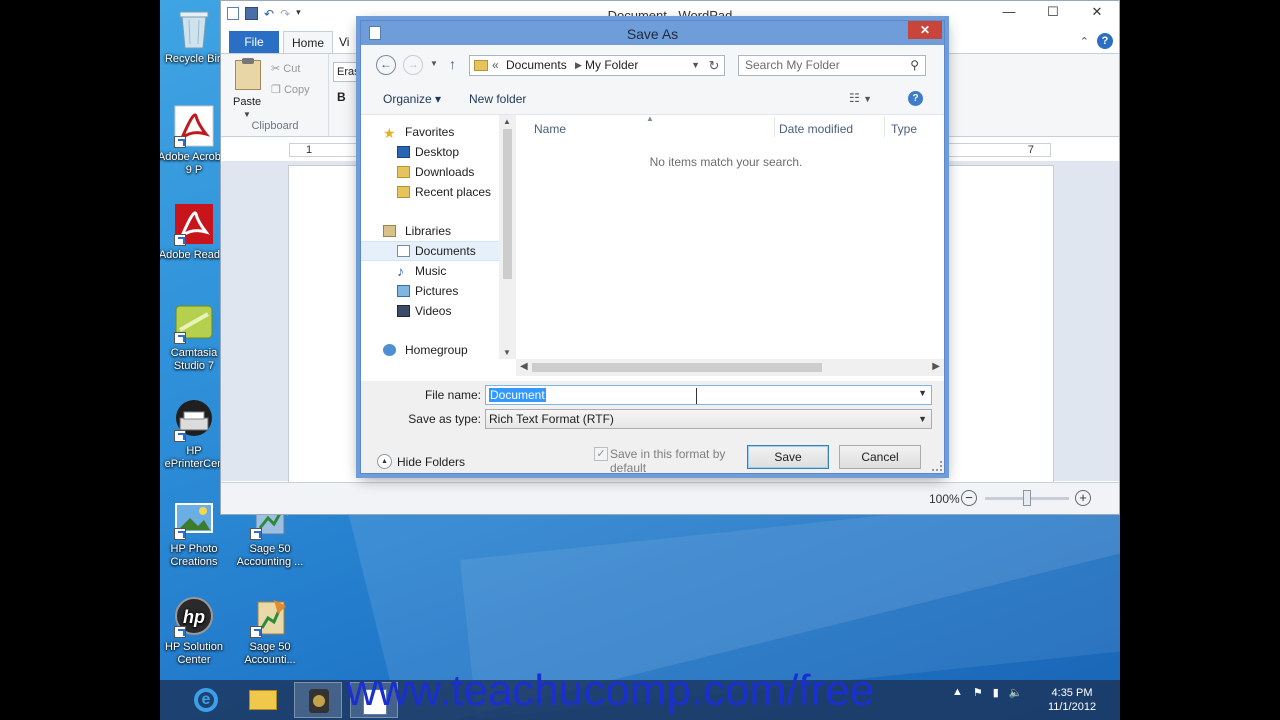 The height and width of the screenshot is (720, 1280). Describe the element at coordinates (1084, 41) in the screenshot. I see `ribbon-minimize-icon: ⌃` at that location.